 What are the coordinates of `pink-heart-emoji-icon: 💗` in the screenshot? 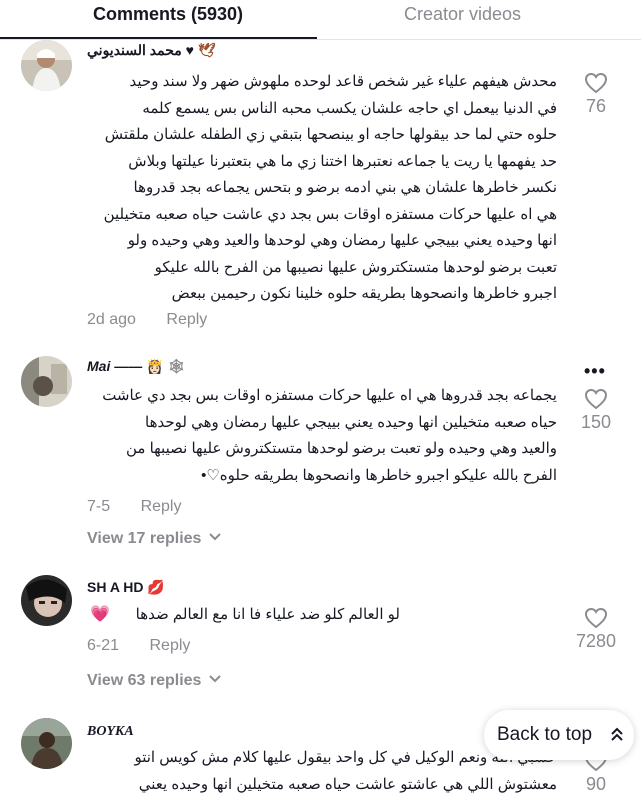 It's located at (100, 614).